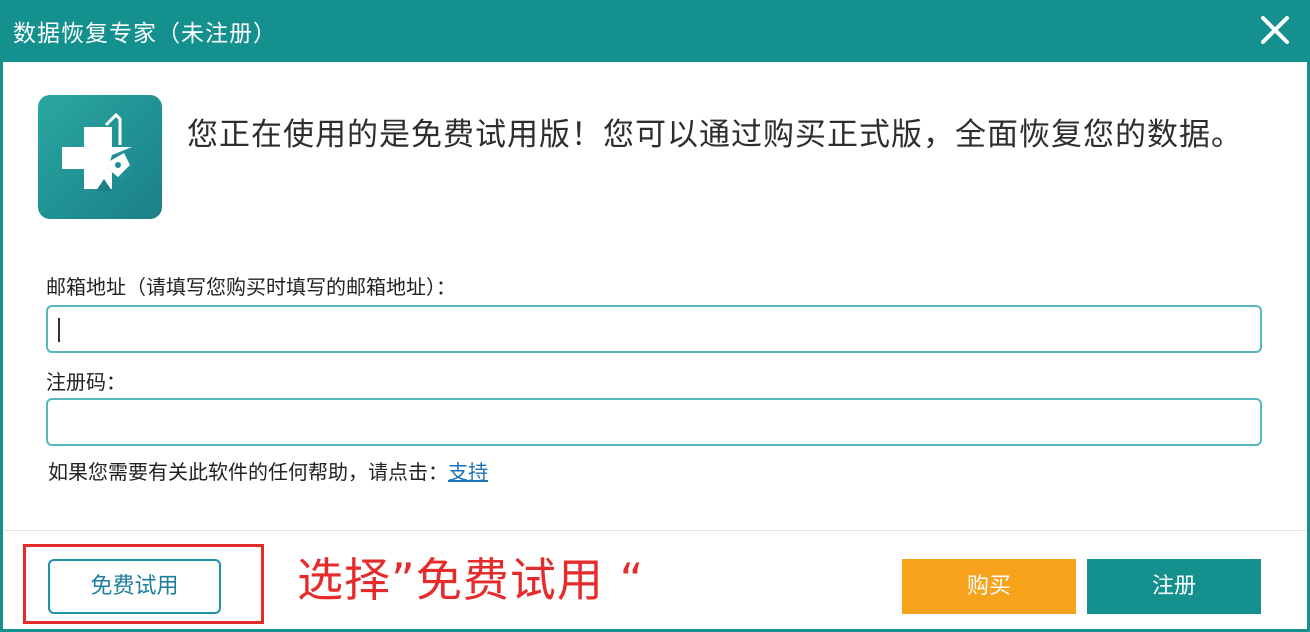 The image size is (1310, 632). What do you see at coordinates (715, 135) in the screenshot?
I see `trial-message: 您正在使用的是免费试用版！您可以通过购买正式版，全面恢复您的数据。` at bounding box center [715, 135].